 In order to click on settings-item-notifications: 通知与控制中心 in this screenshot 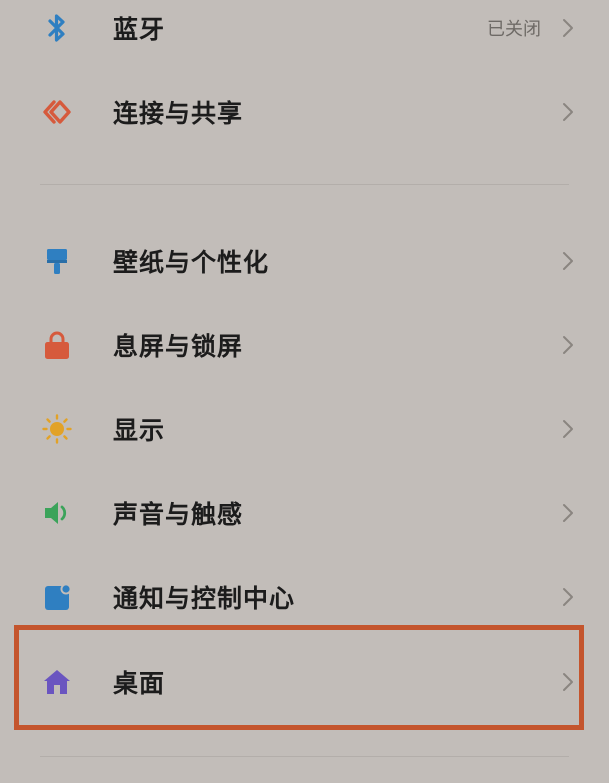, I will do `click(304, 597)`.